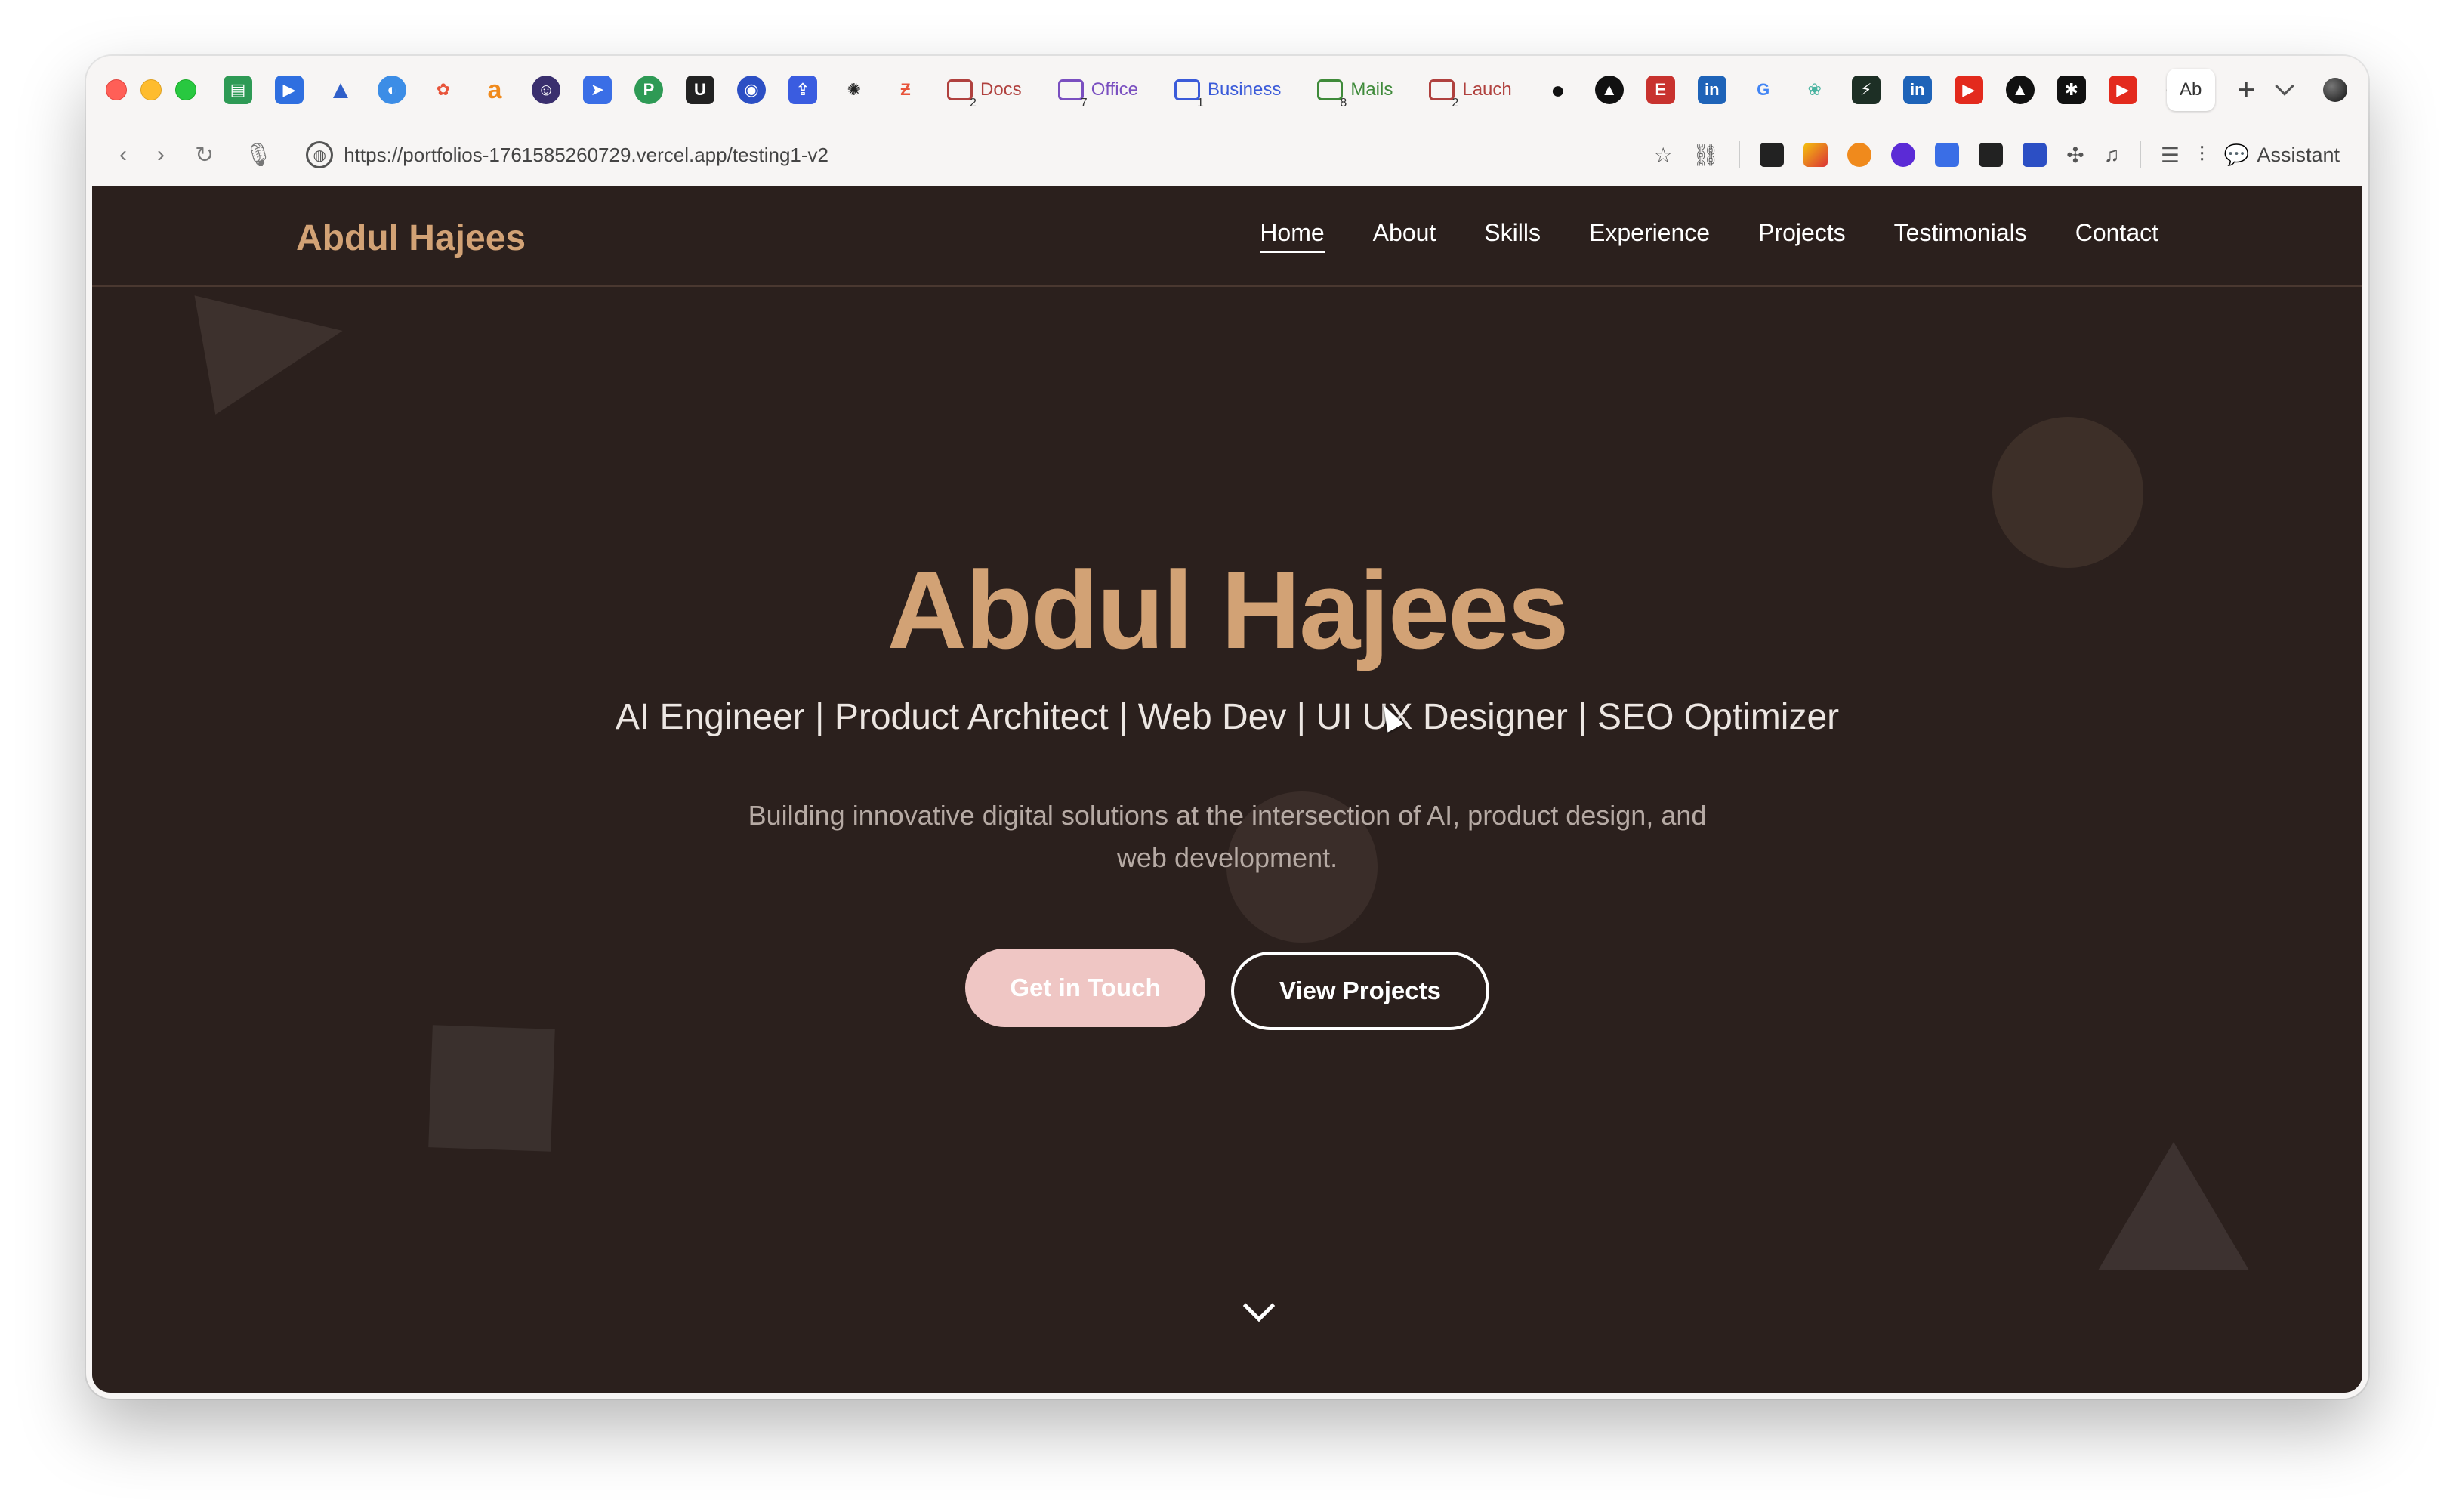 The image size is (2453, 1512). What do you see at coordinates (1512, 236) in the screenshot?
I see `nav-skills: Skills` at bounding box center [1512, 236].